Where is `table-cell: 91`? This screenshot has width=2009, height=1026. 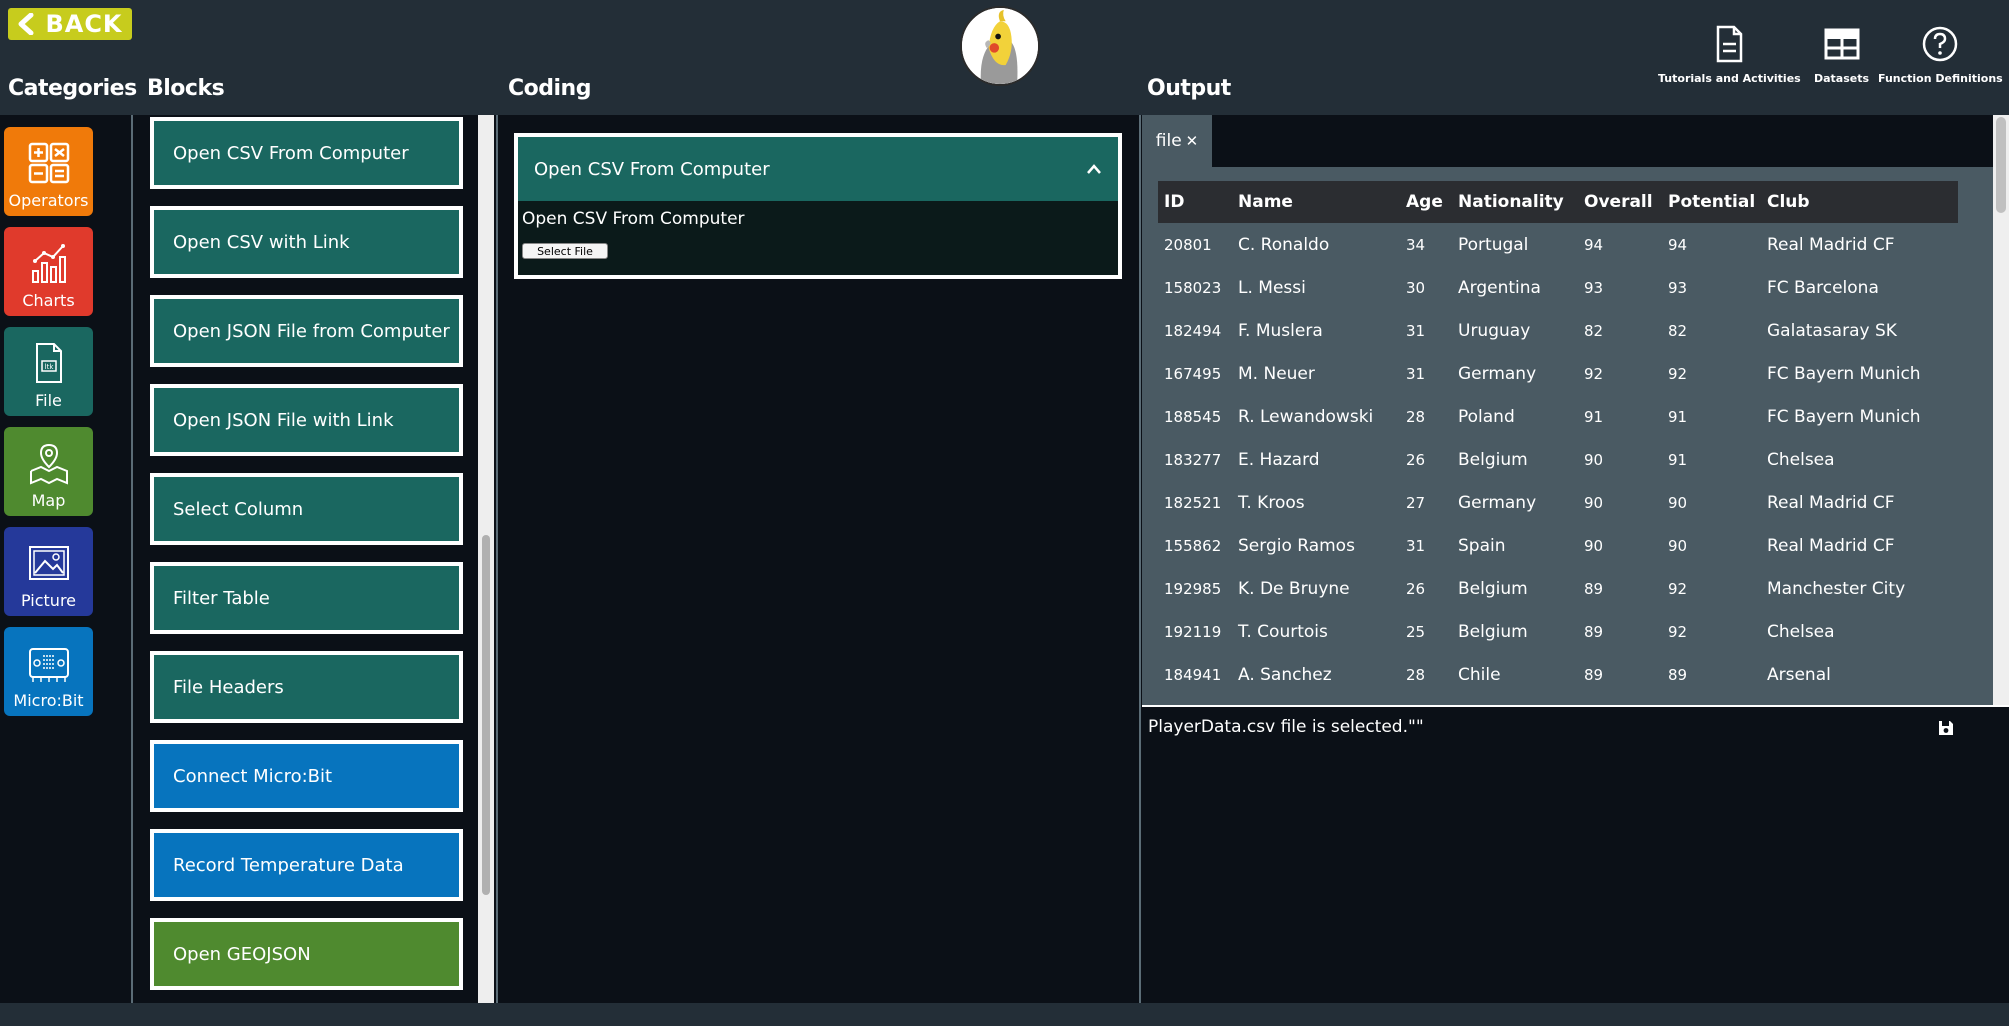 table-cell: 91 is located at coordinates (1678, 416).